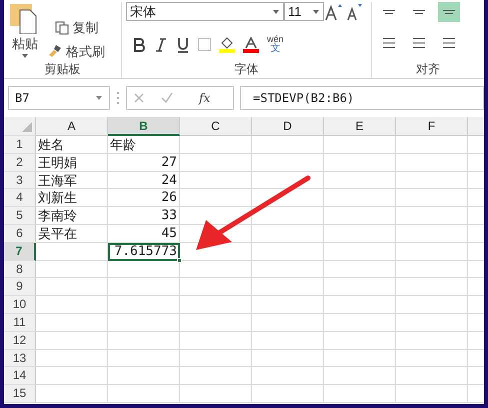  I want to click on row-header: 14, so click(20, 376).